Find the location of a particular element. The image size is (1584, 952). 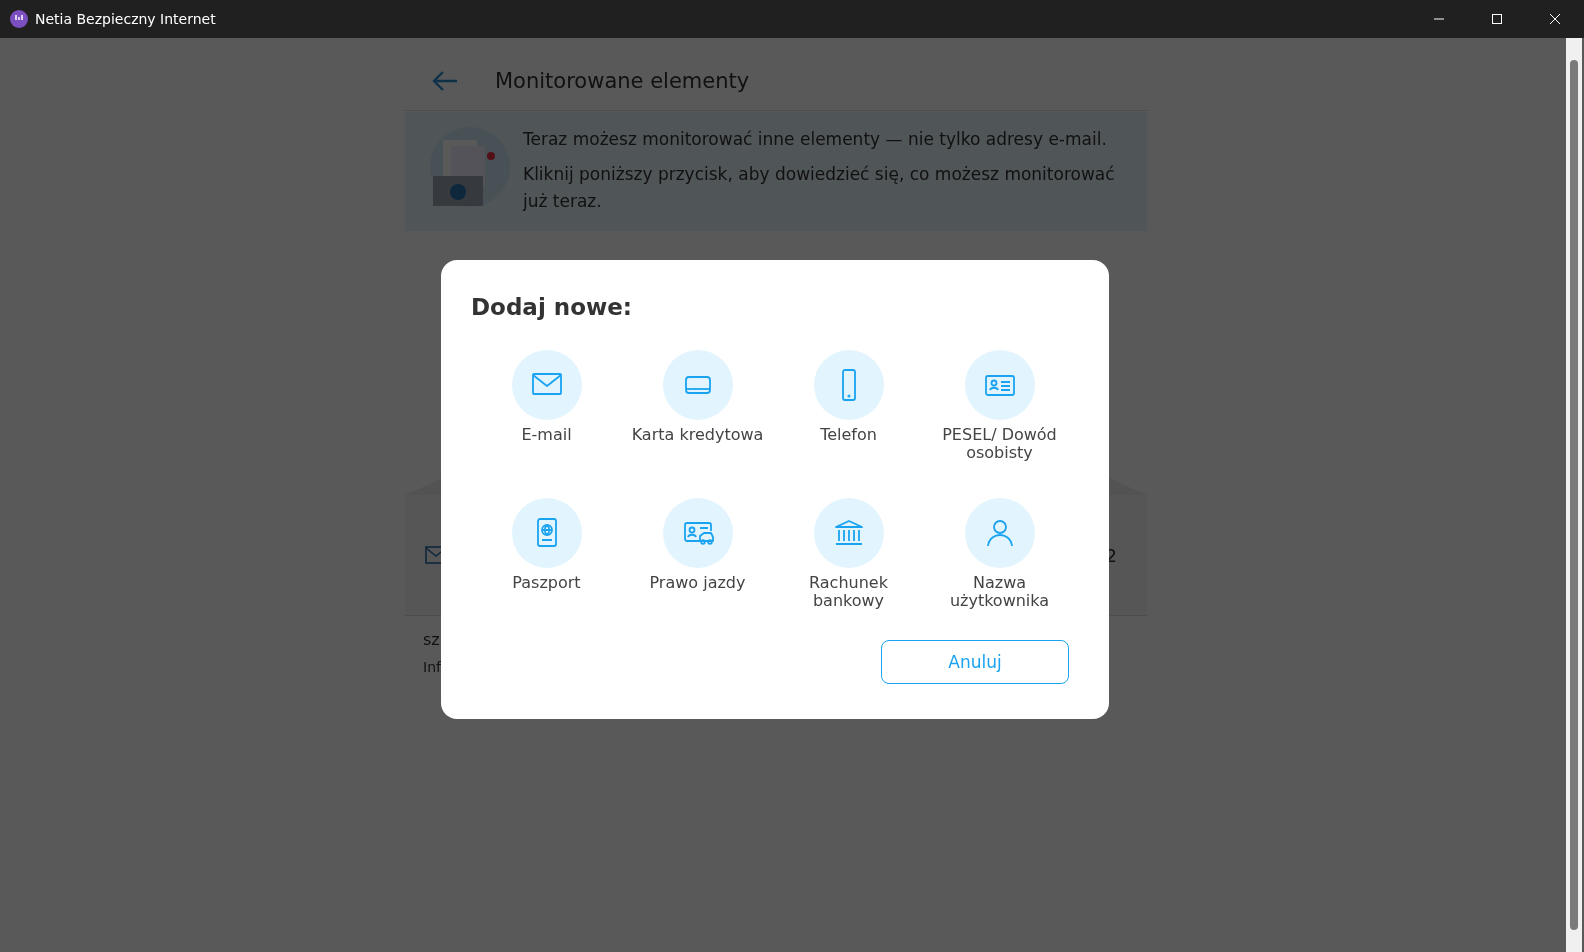

back-arrow-icon is located at coordinates (445, 81).